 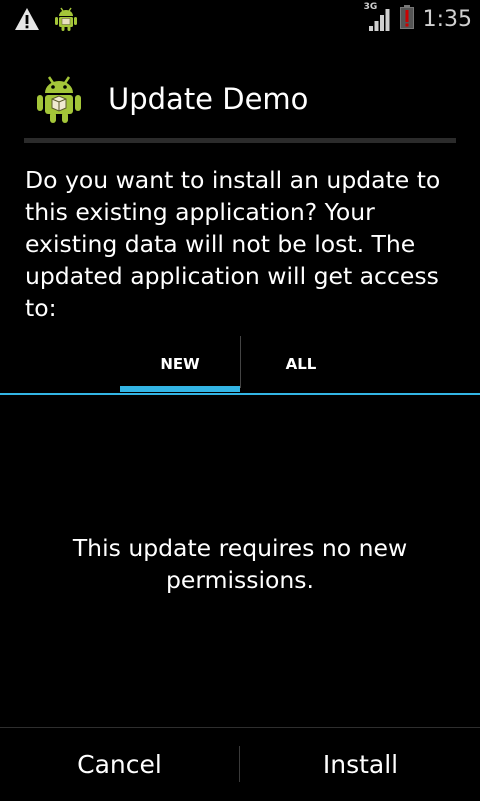 What do you see at coordinates (180, 389) in the screenshot?
I see `selected-tab-indicator` at bounding box center [180, 389].